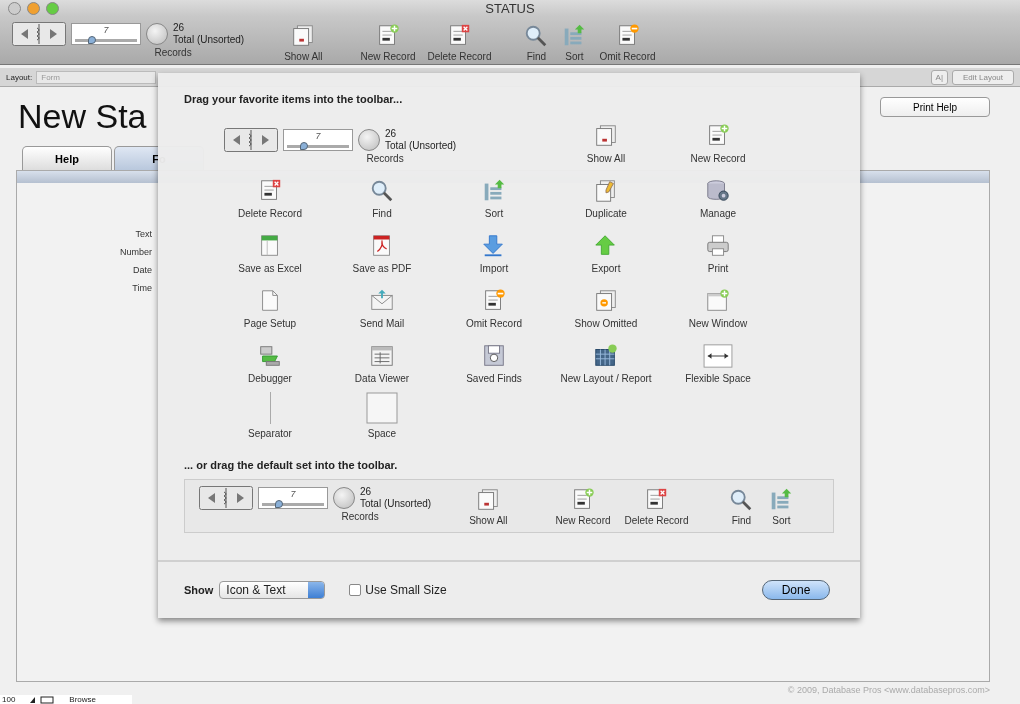 The image size is (1020, 704). What do you see at coordinates (796, 590) in the screenshot?
I see `done-button: Done` at bounding box center [796, 590].